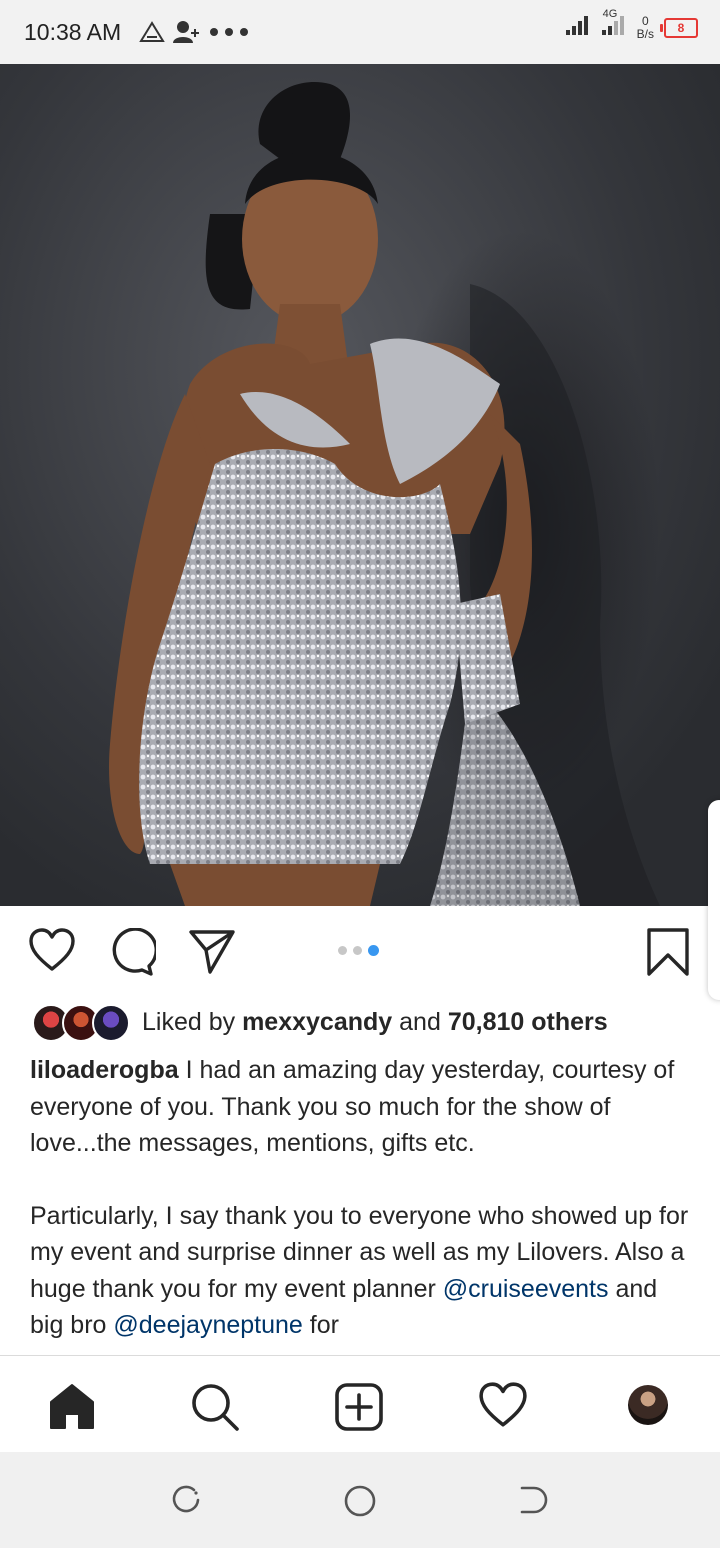  Describe the element at coordinates (528, 1022) in the screenshot. I see `likes-count: 70,810 others` at that location.